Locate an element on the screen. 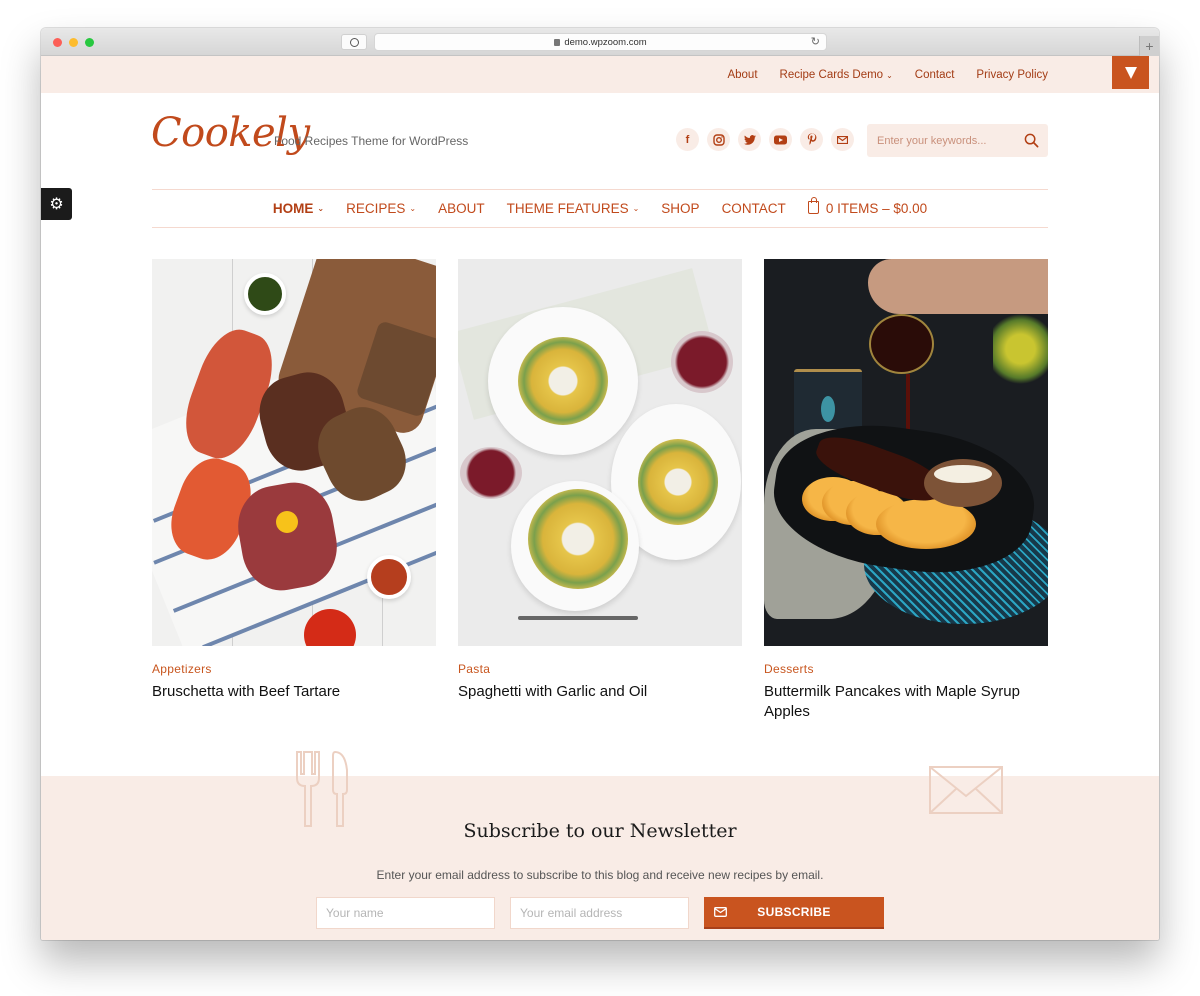 This screenshot has width=1200, height=996. site-tagline: Food Recipes Theme for WordPress is located at coordinates (371, 141).